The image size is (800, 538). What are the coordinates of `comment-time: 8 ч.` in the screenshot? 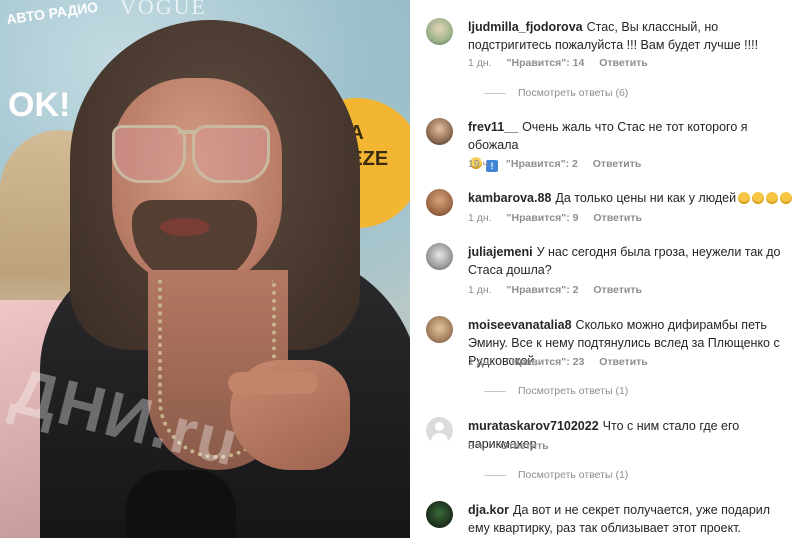 It's located at (476, 446).